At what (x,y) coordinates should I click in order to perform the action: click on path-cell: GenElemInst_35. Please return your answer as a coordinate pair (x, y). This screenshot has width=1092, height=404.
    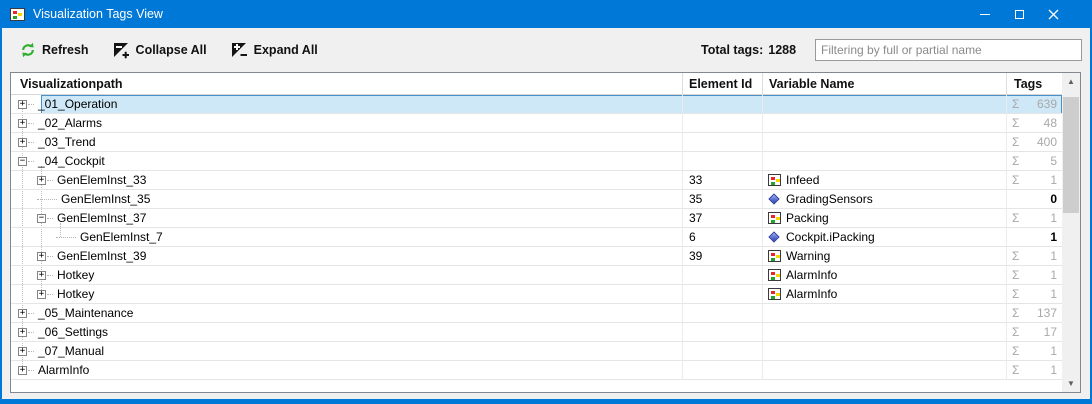
    Looking at the image, I should click on (347, 199).